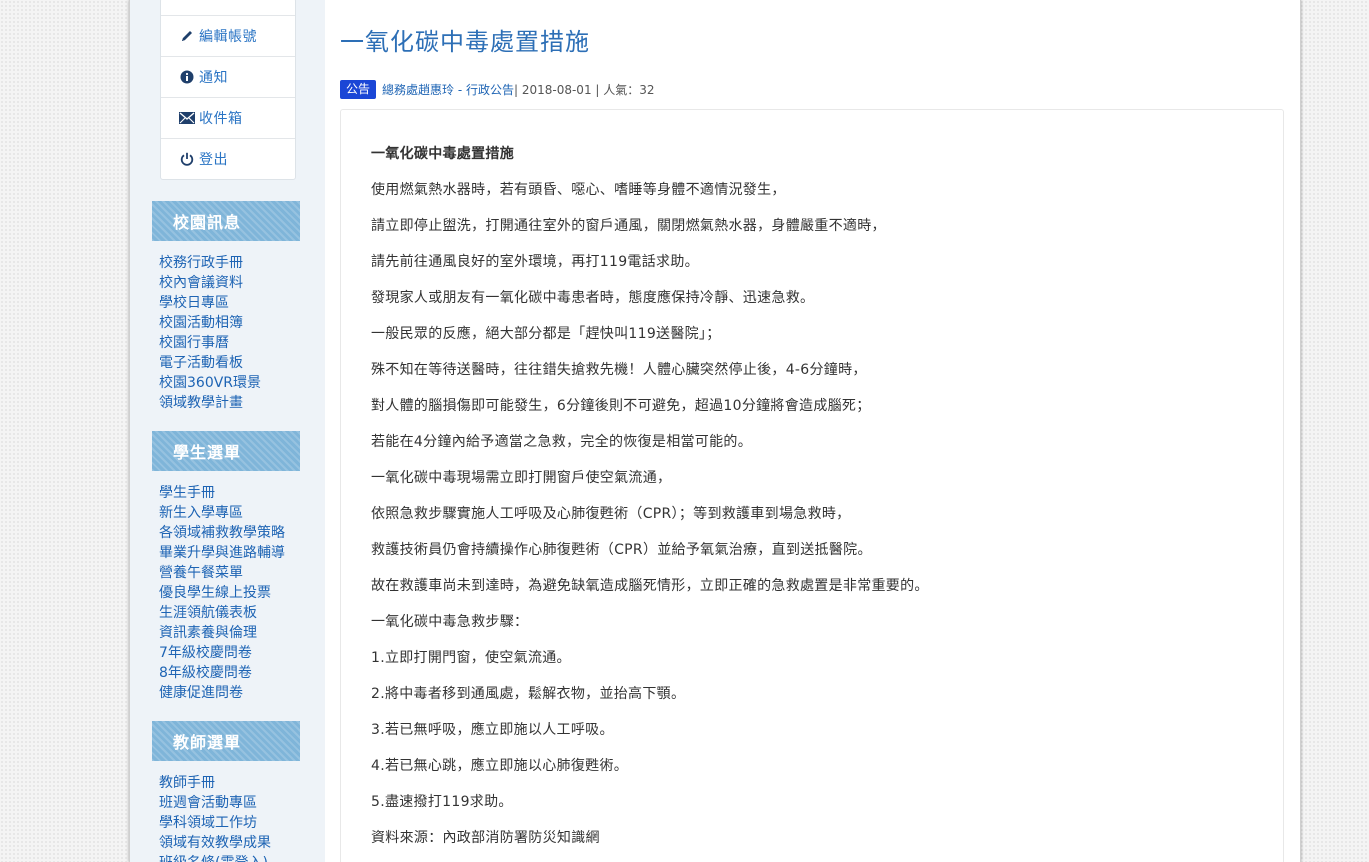  I want to click on notifications-button: 通知, so click(228, 76).